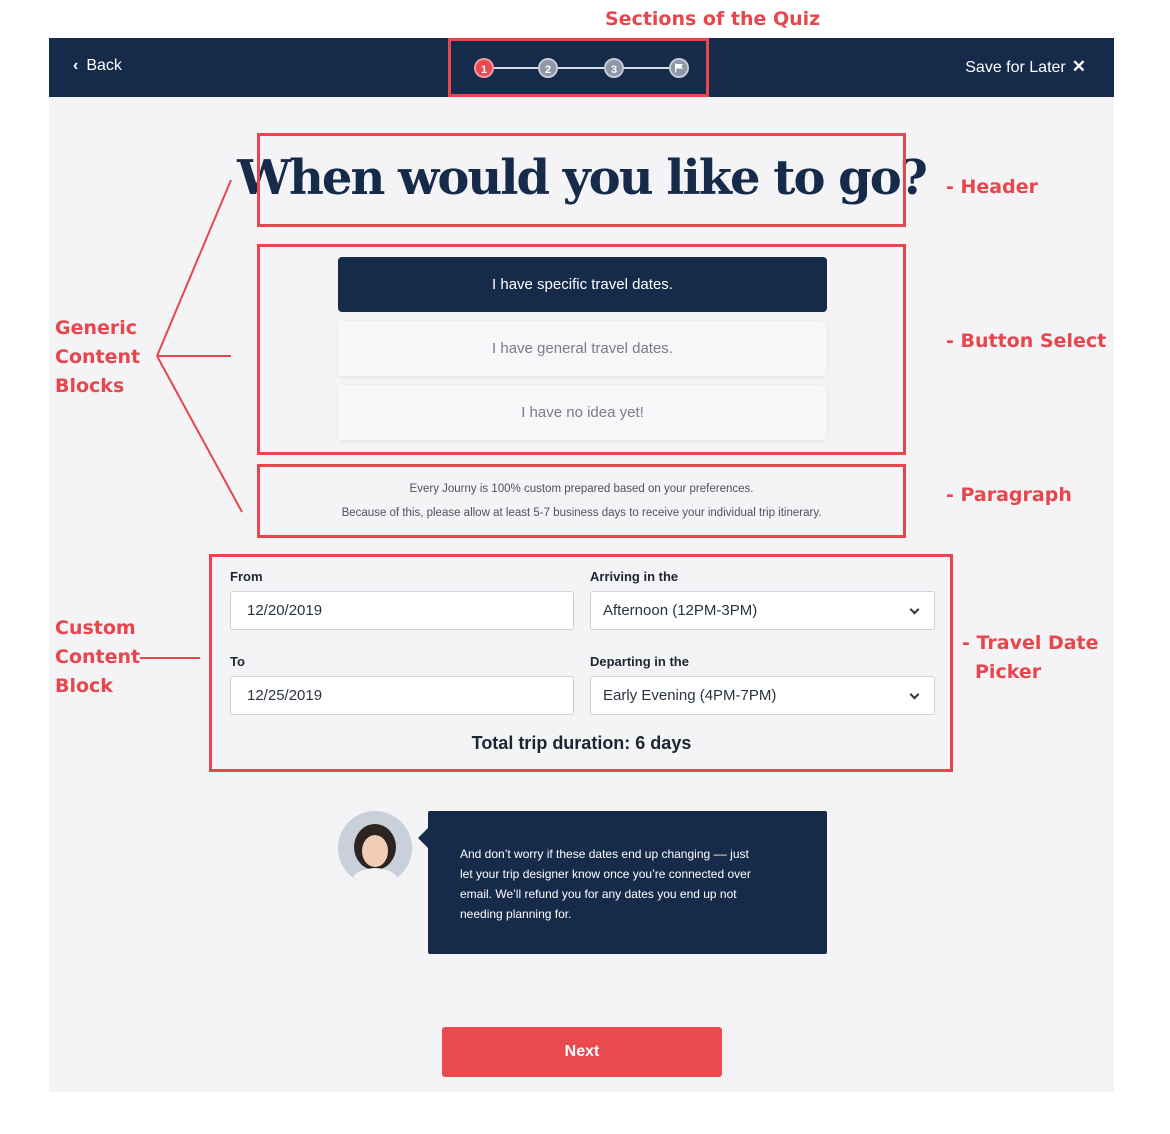 This screenshot has width=1170, height=1134. Describe the element at coordinates (104, 65) in the screenshot. I see `back-label: Back` at that location.